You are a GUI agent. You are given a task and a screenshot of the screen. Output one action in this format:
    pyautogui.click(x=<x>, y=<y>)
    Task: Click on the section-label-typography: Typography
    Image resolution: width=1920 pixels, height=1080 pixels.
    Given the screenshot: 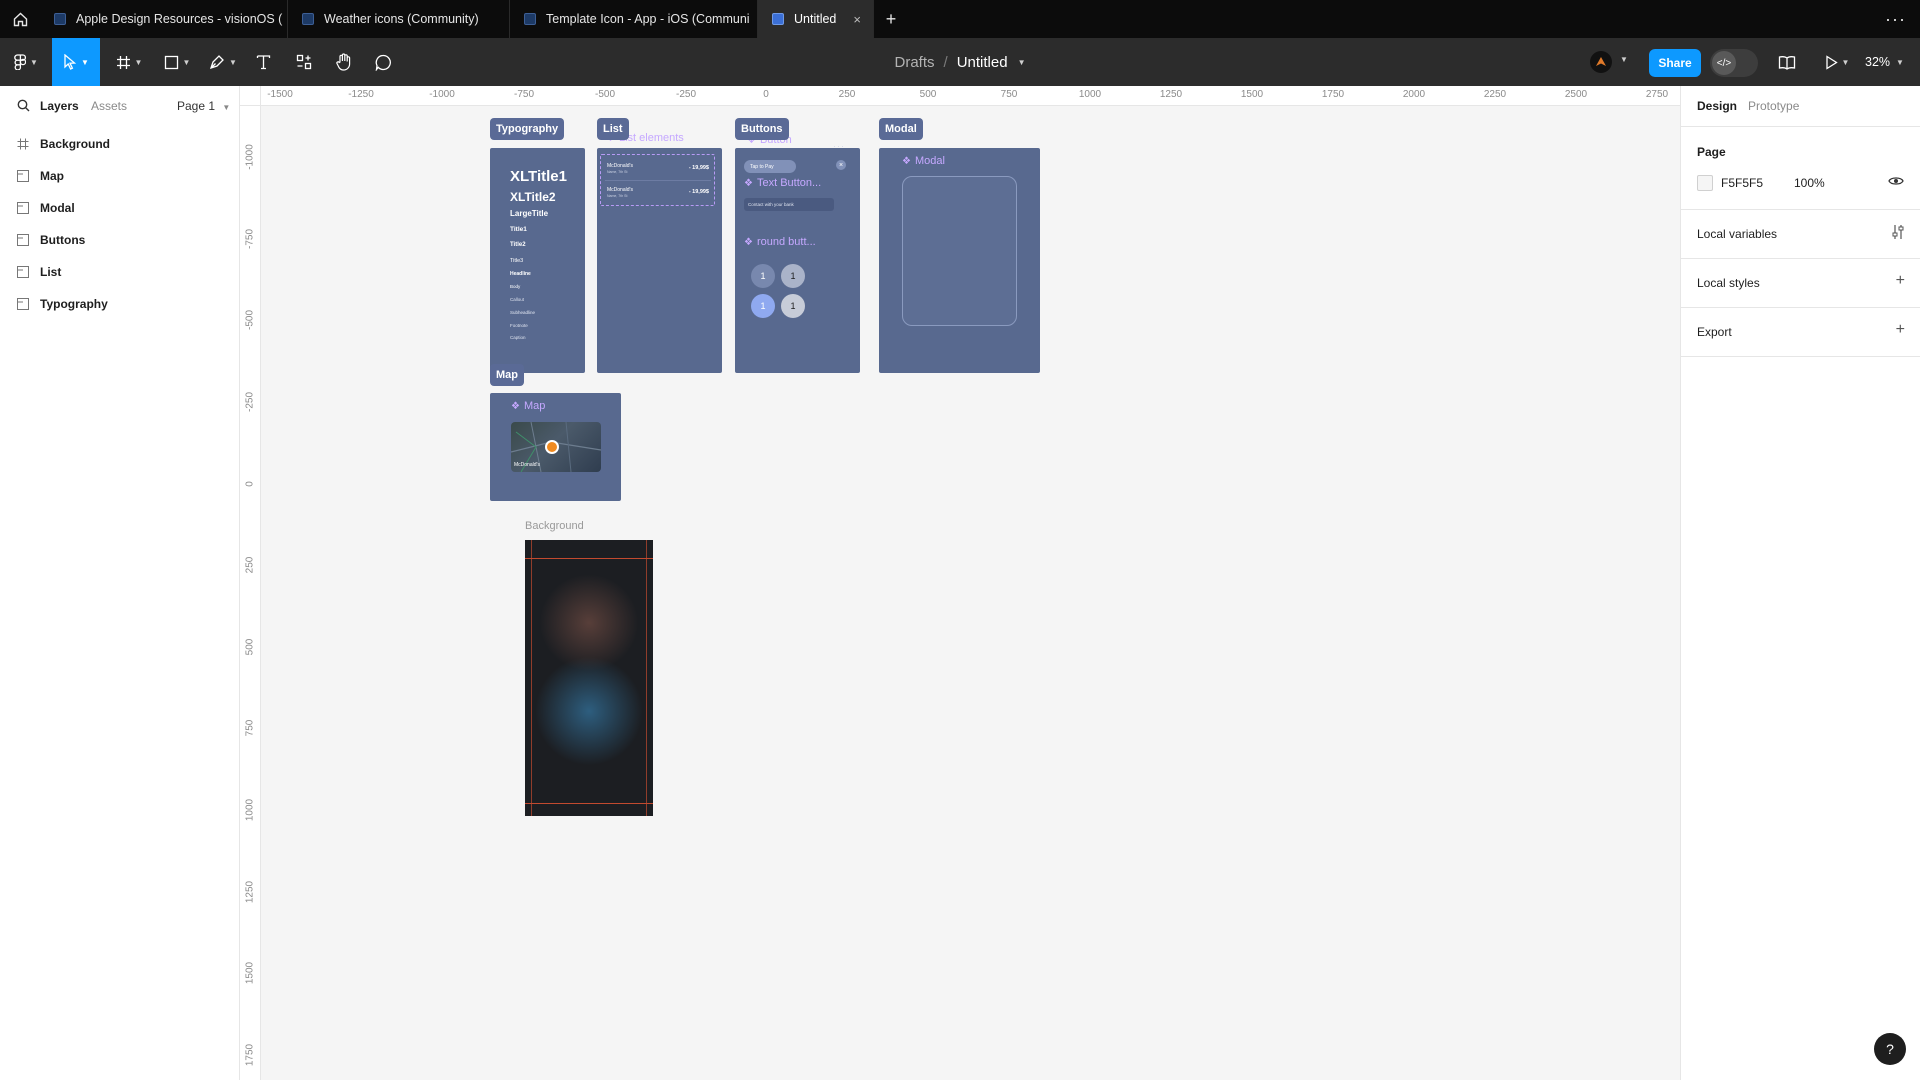 What is the action you would take?
    pyautogui.click(x=527, y=129)
    